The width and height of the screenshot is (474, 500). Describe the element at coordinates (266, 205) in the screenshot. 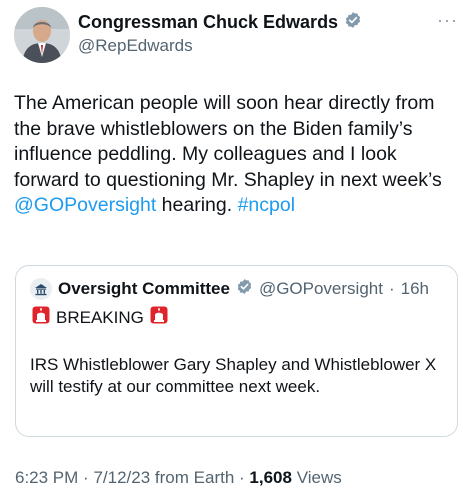

I see `hashtag-link: #ncpol` at that location.